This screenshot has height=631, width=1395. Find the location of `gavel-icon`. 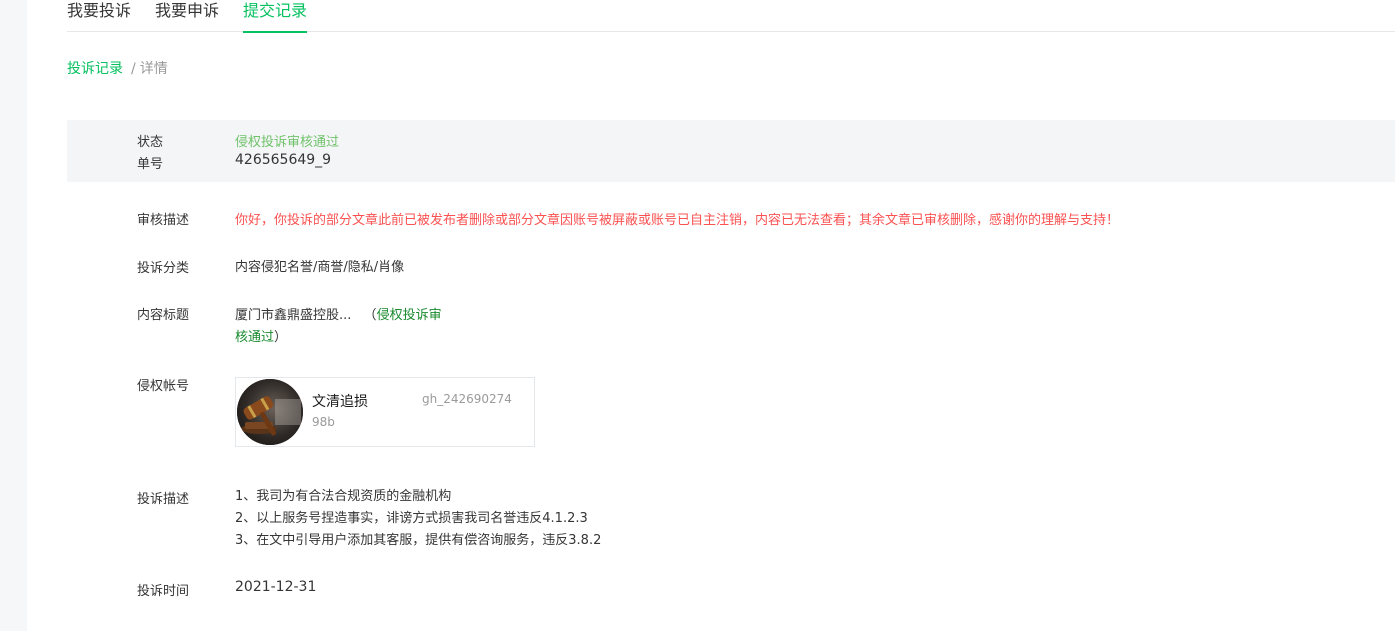

gavel-icon is located at coordinates (270, 412).